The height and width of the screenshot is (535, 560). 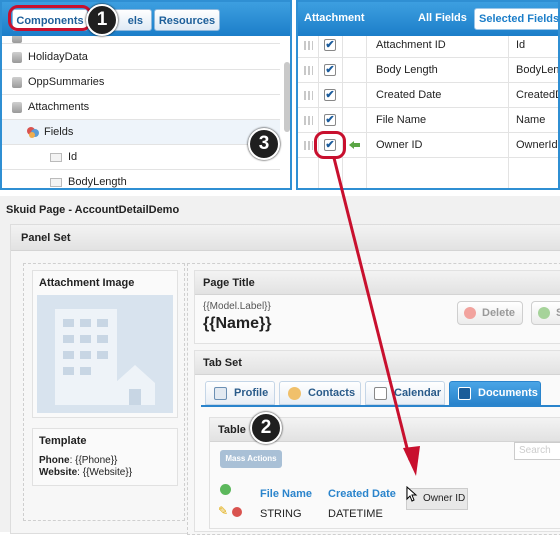 I want to click on callout-badge-1: 1, so click(x=102, y=20).